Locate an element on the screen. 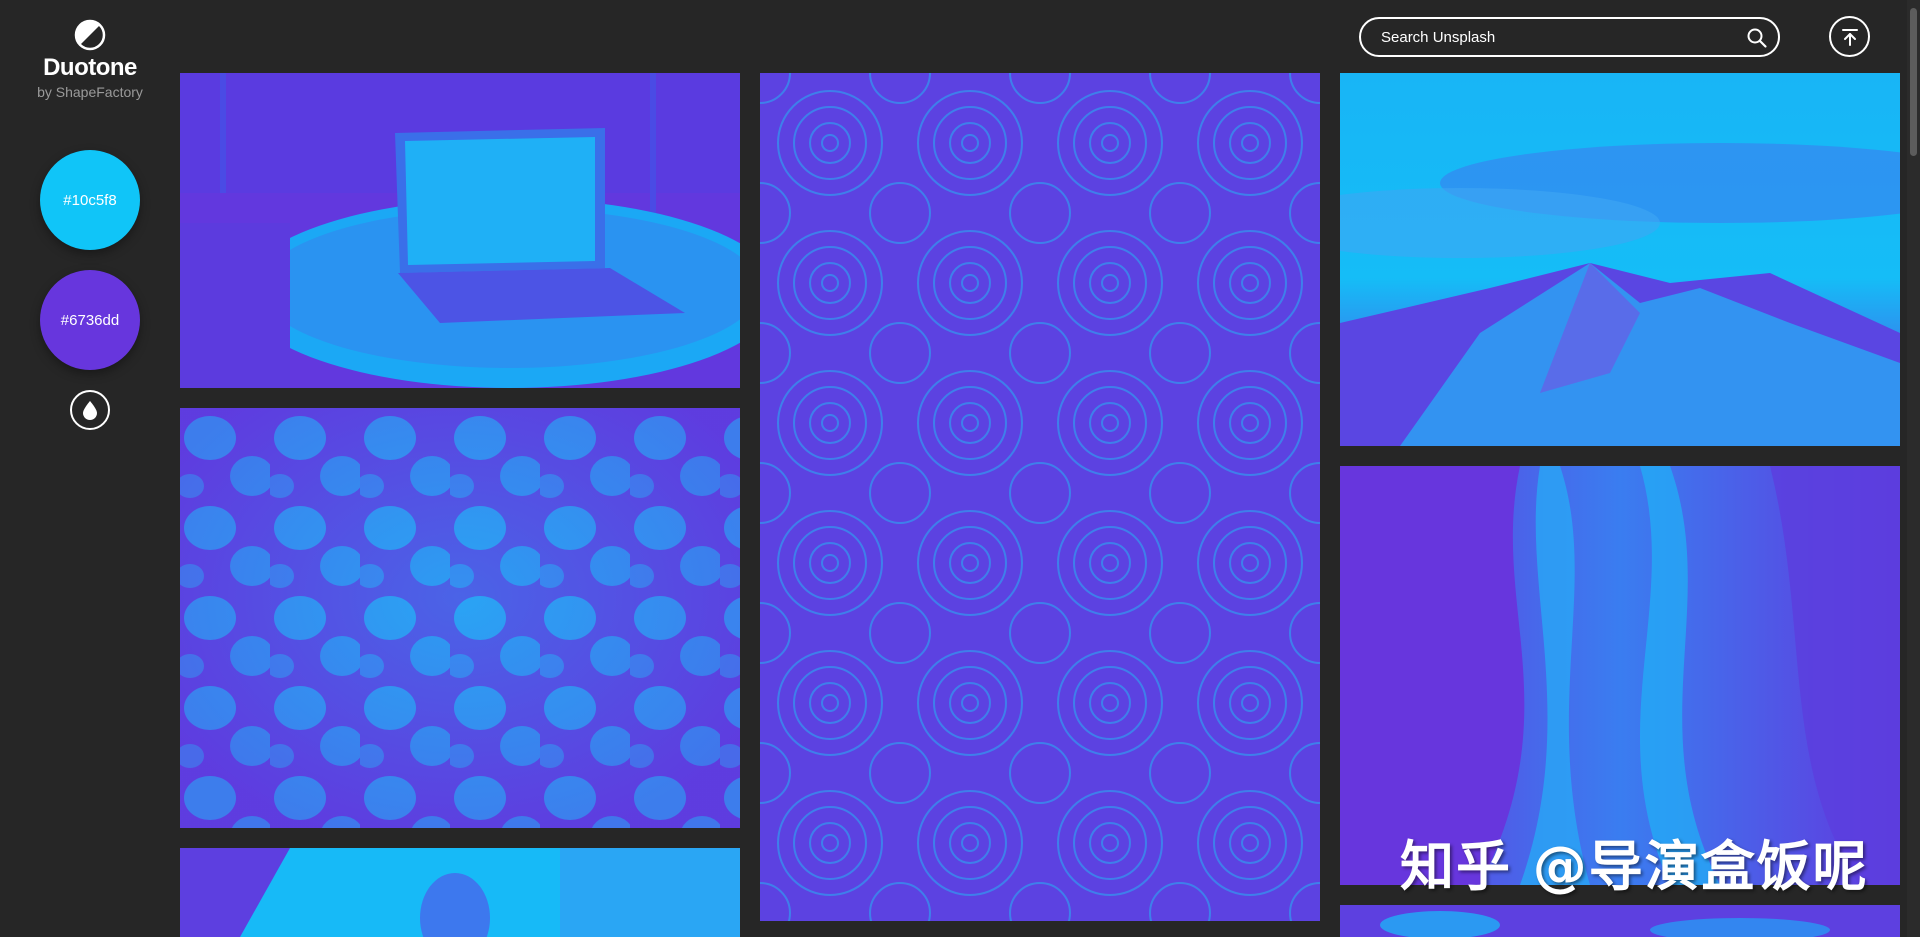 This screenshot has width=1920, height=937. photo-portrait is located at coordinates (460, 892).